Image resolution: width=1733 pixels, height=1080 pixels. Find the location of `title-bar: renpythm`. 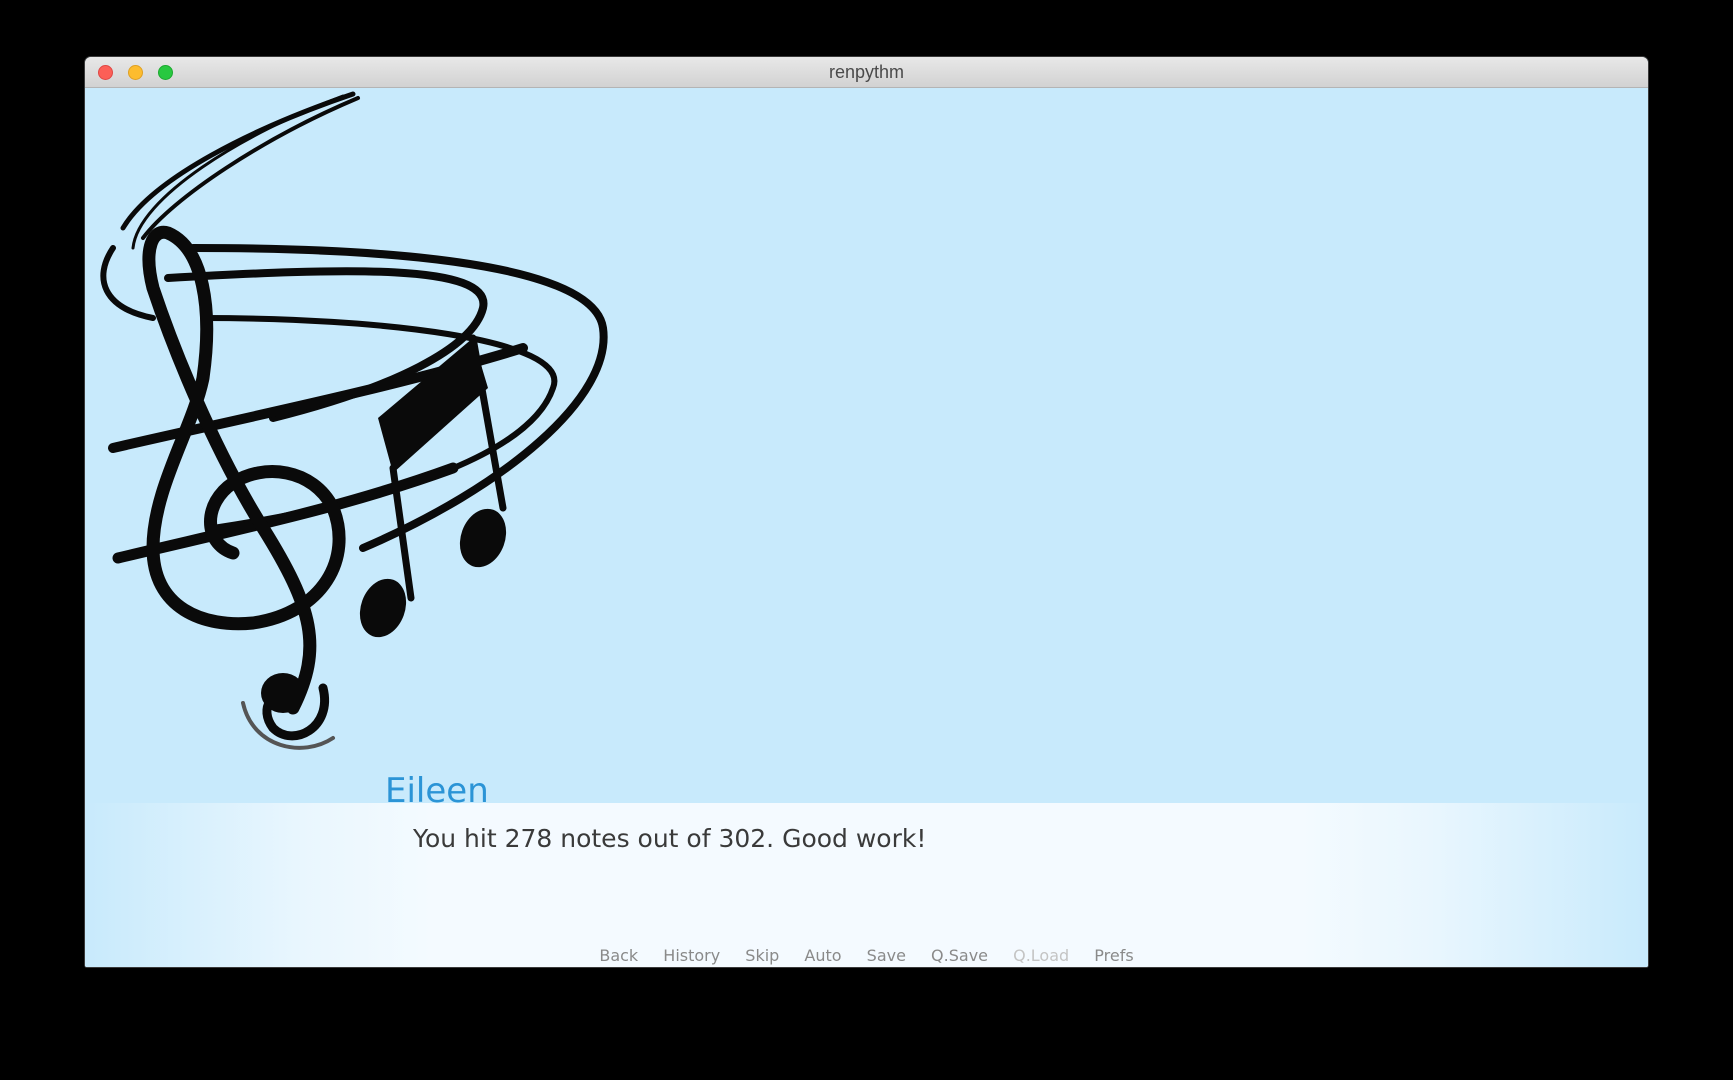

title-bar: renpythm is located at coordinates (866, 72).